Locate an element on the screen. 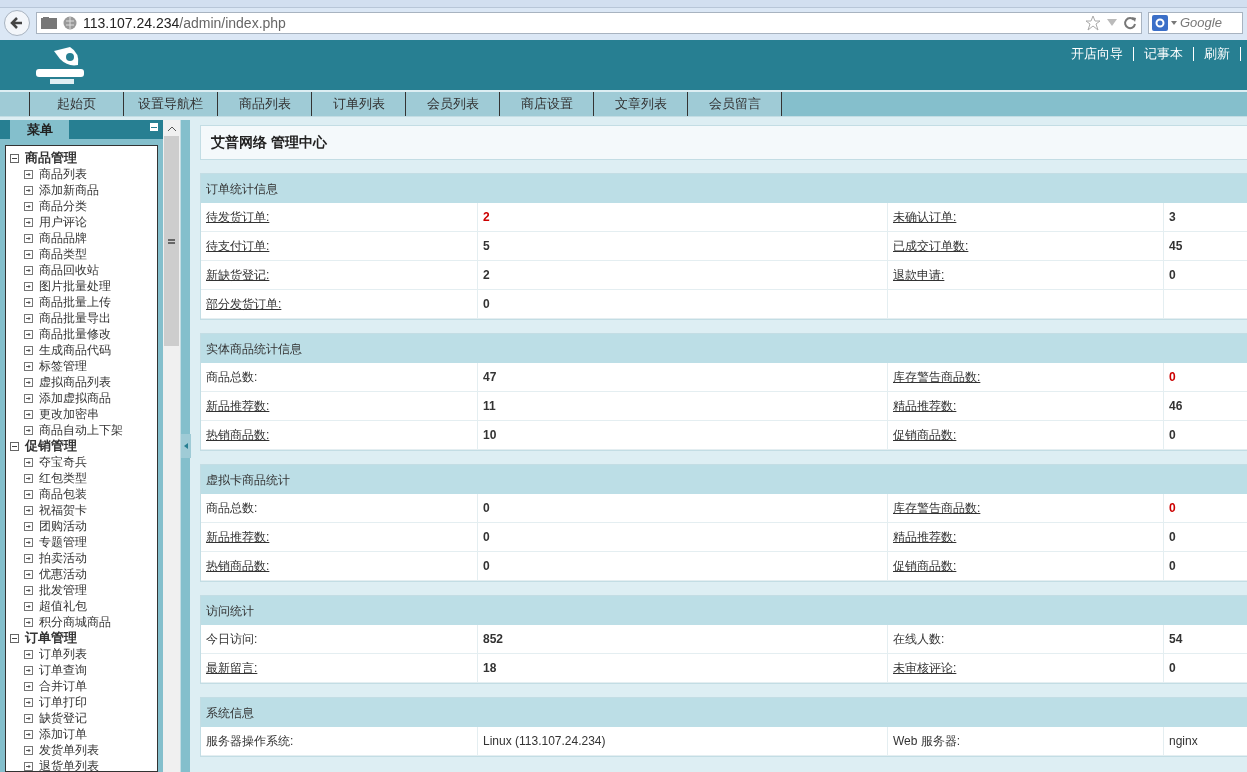 This screenshot has width=1247, height=772. menu-item: 发货单列表 is located at coordinates (69, 750).